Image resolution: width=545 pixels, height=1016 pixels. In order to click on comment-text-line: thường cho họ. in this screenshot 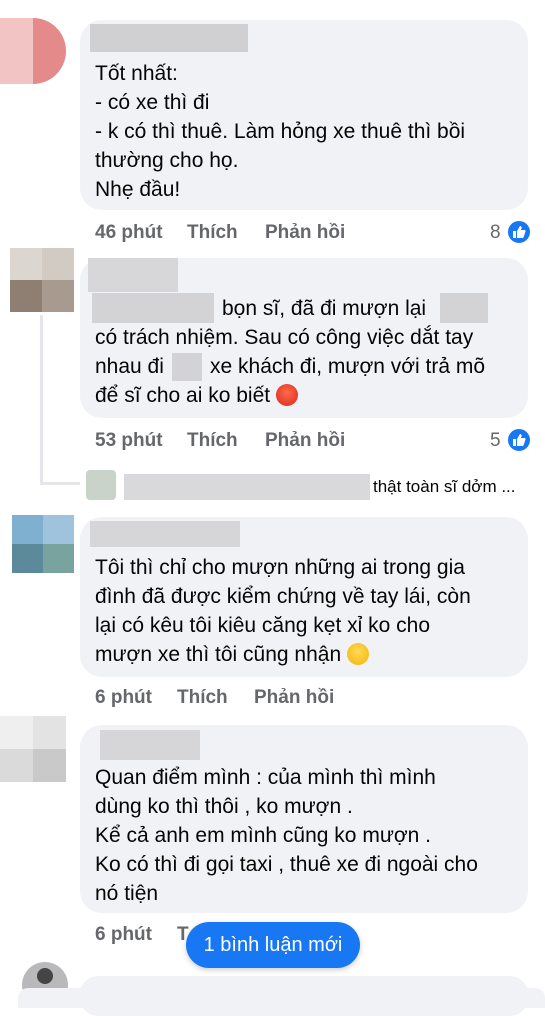, I will do `click(167, 160)`.